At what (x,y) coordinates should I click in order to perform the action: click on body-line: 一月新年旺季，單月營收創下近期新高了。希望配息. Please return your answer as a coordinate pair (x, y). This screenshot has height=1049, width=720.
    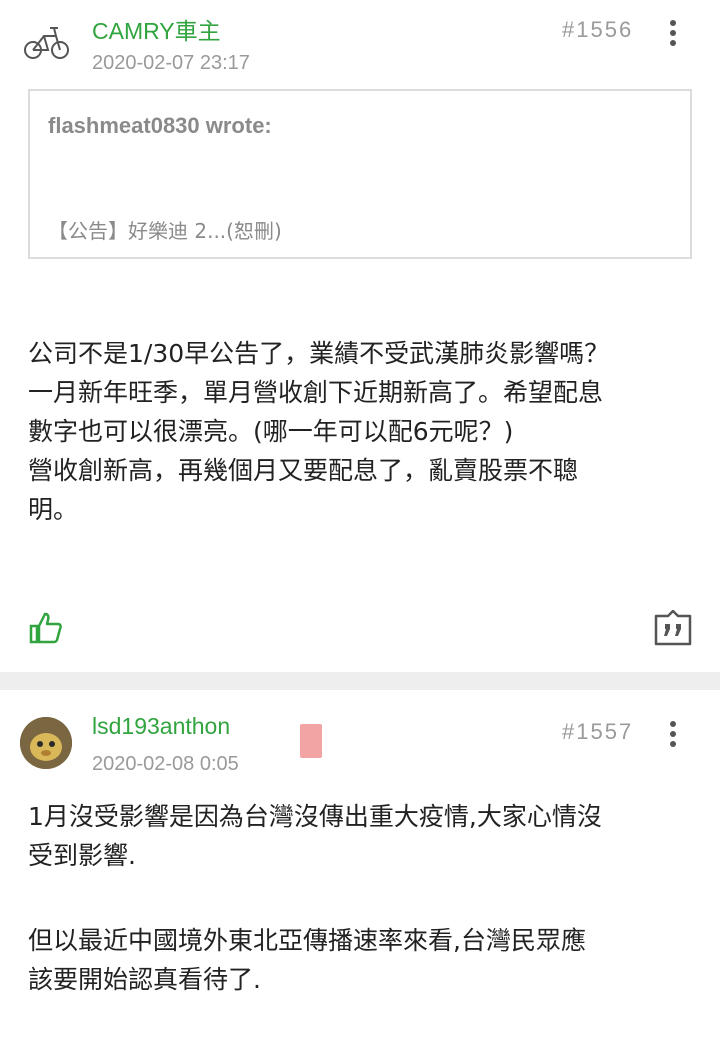
    Looking at the image, I should click on (316, 392).